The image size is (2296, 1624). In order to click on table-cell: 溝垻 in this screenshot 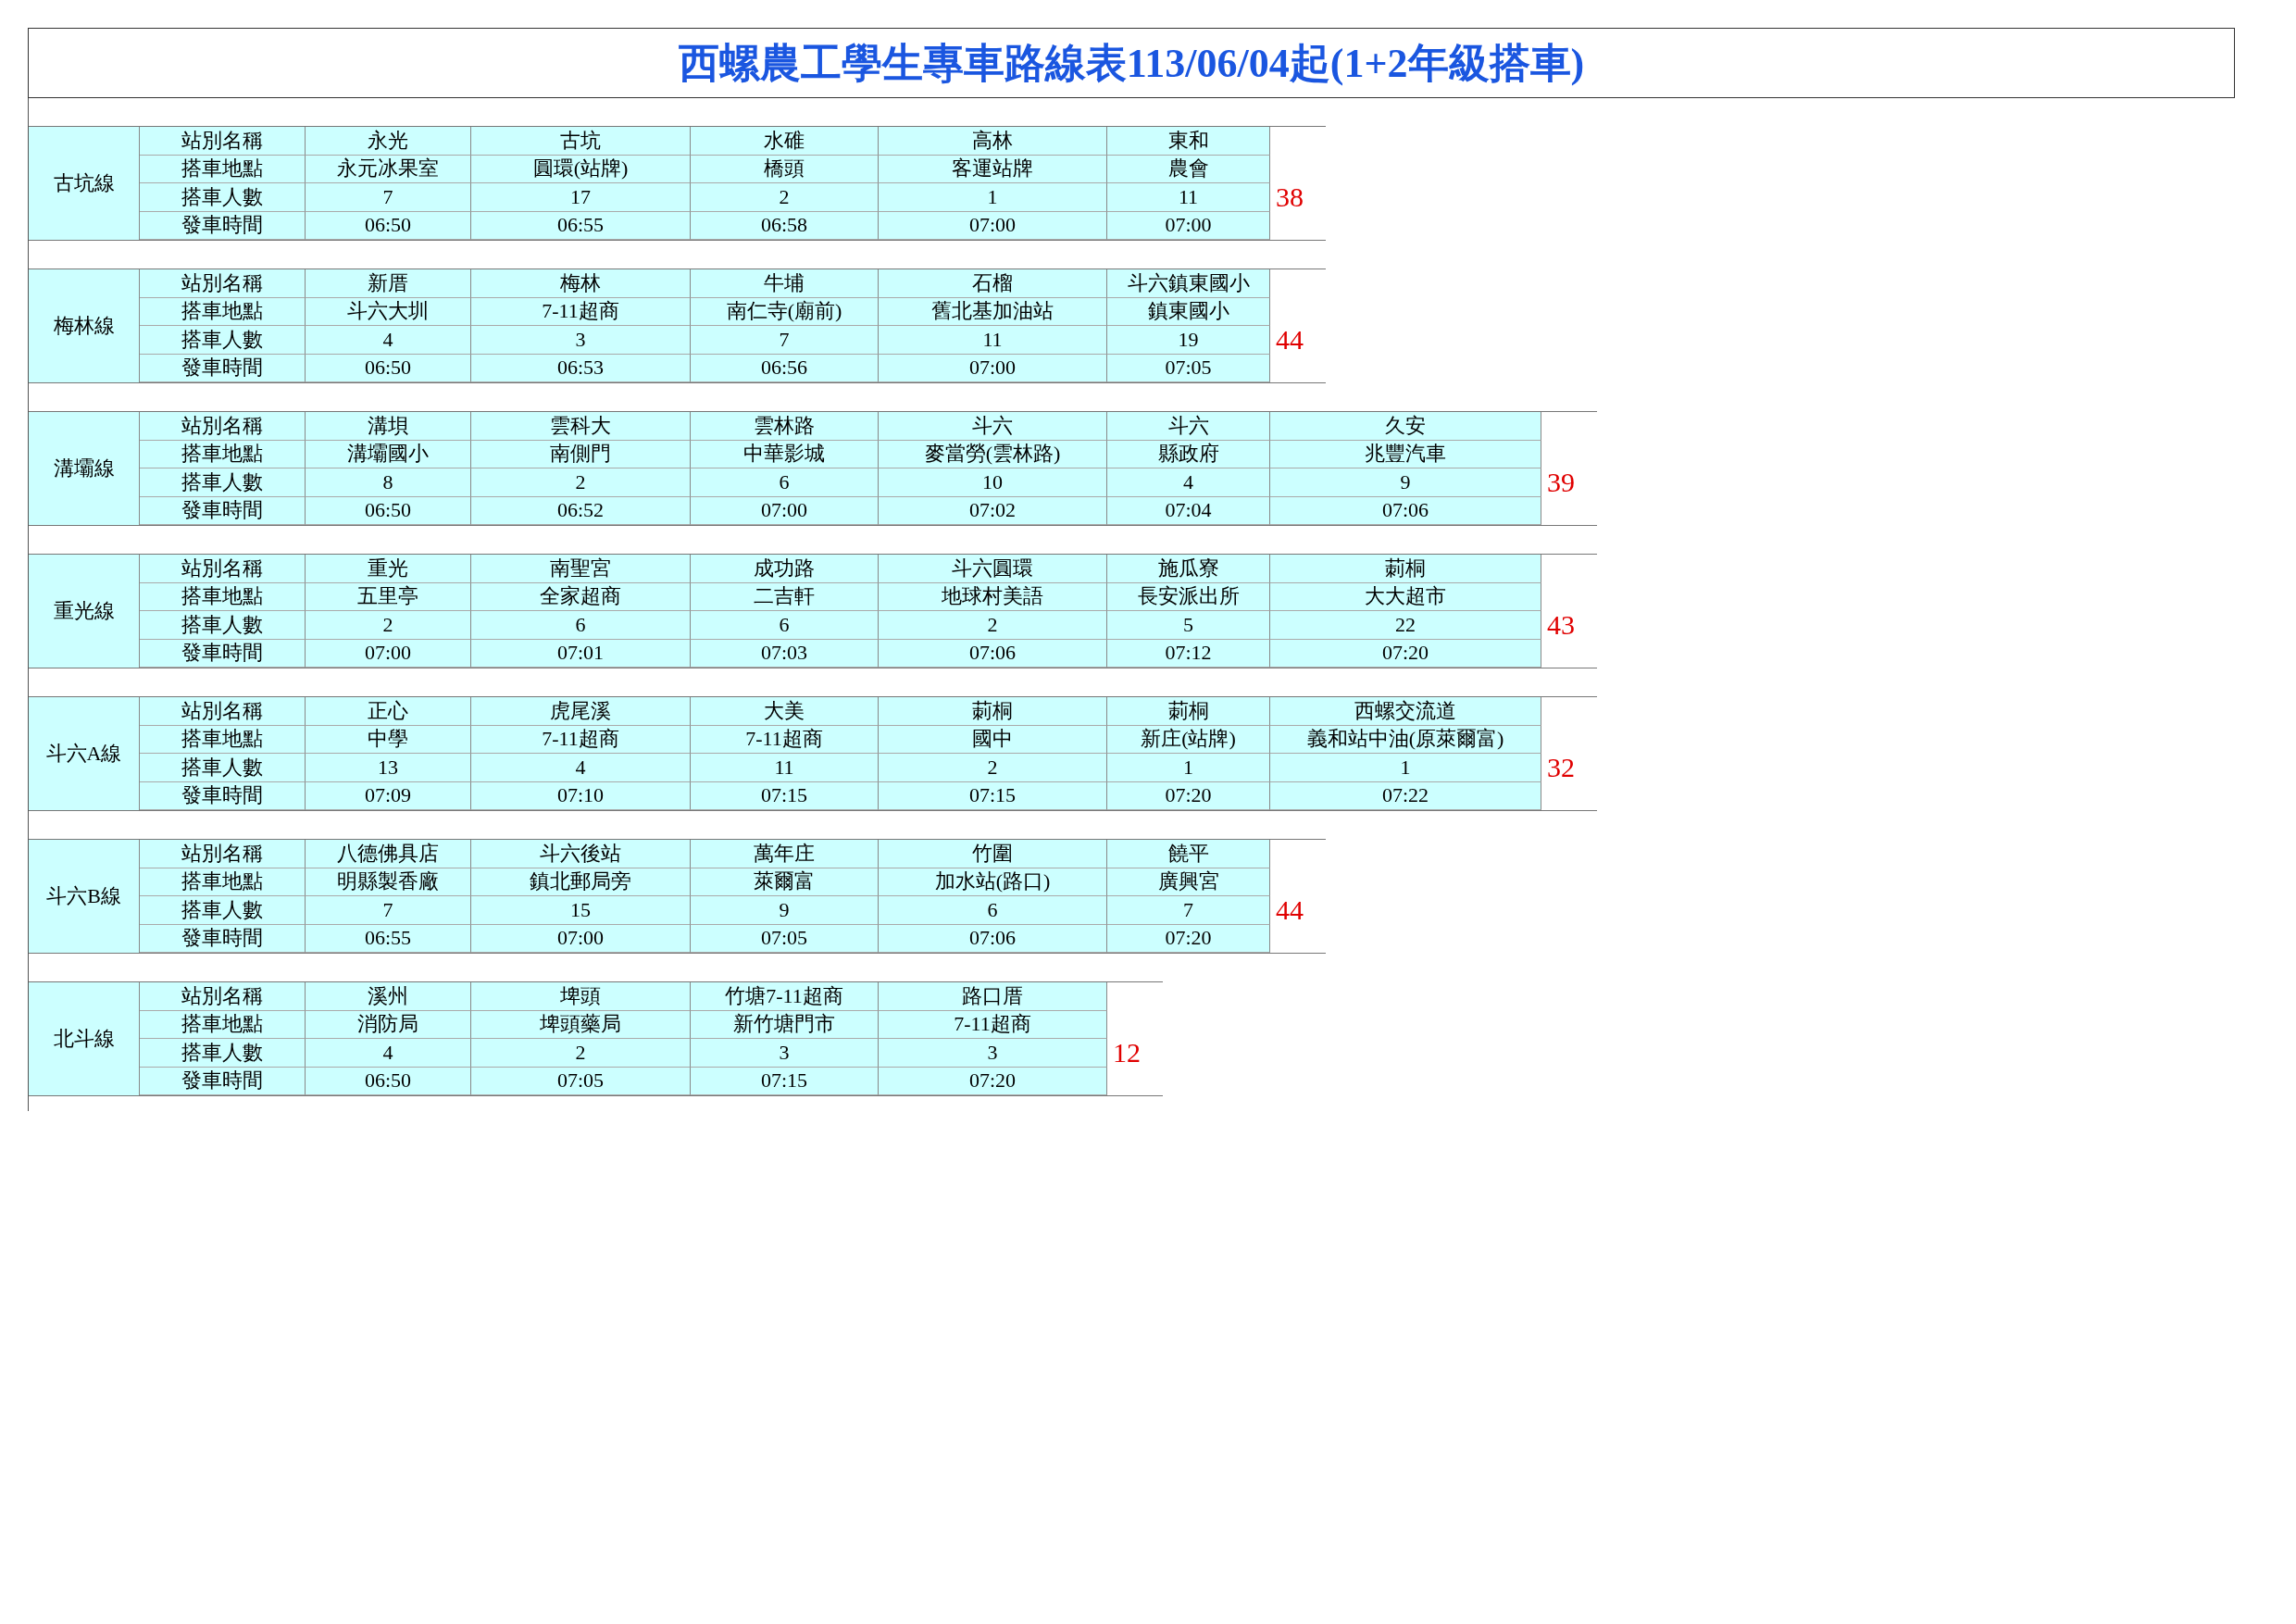, I will do `click(388, 426)`.